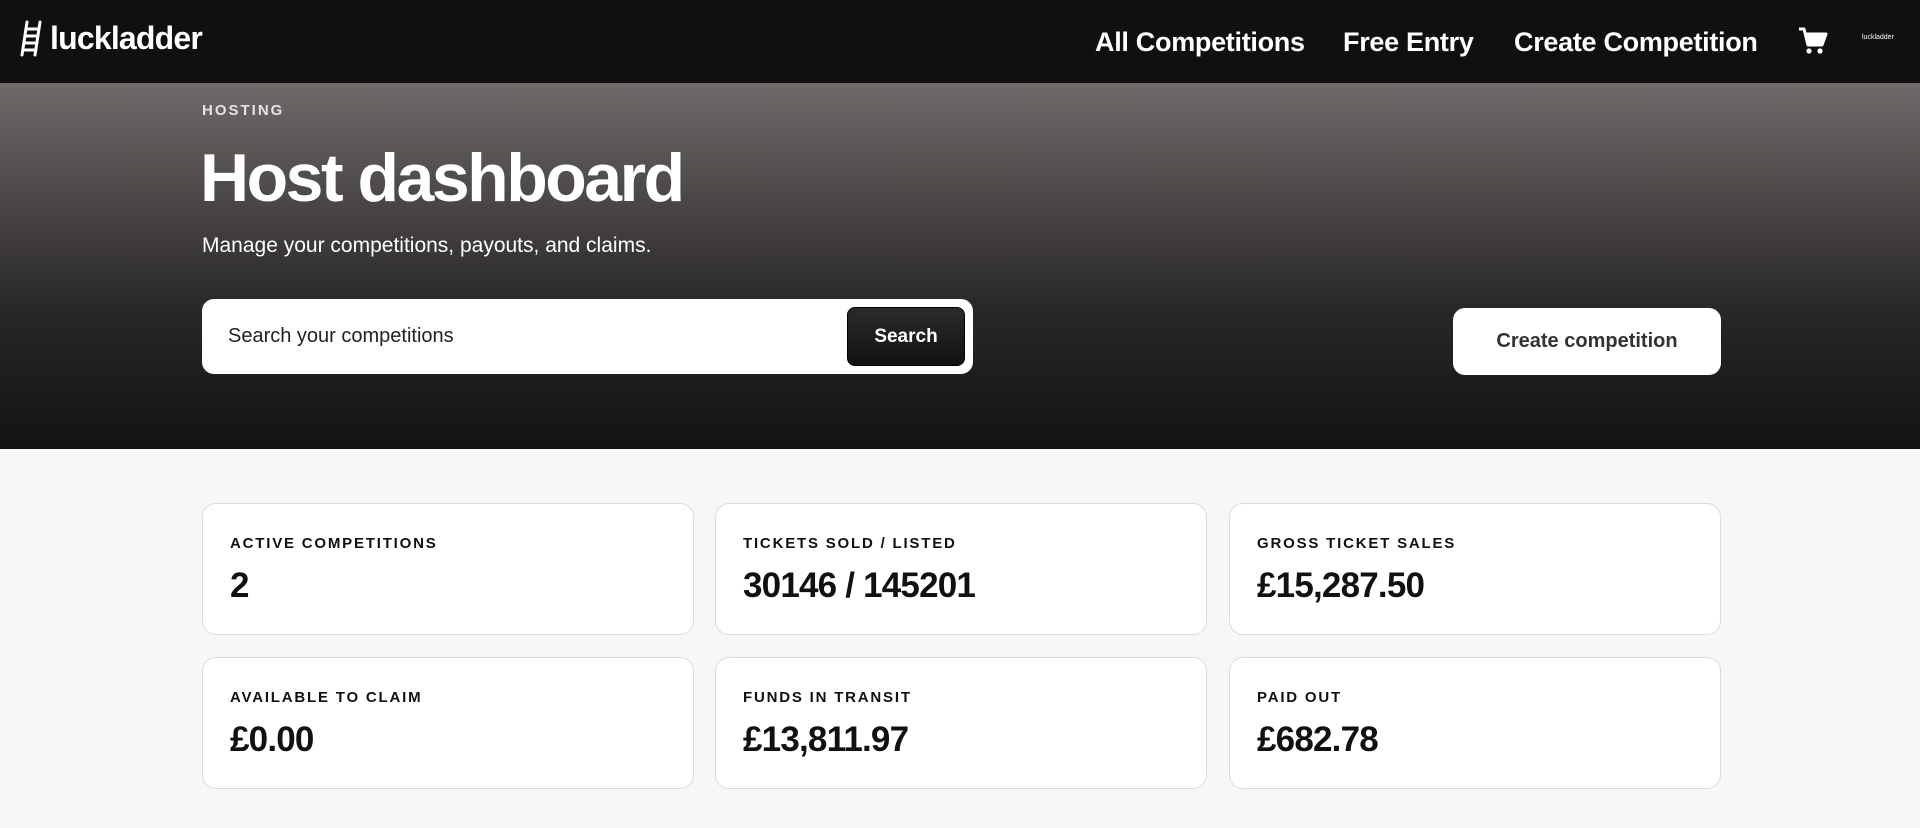 The height and width of the screenshot is (828, 1920). What do you see at coordinates (961, 723) in the screenshot?
I see `stat-card-funds-in-transit: FUNDS IN TRANSIT £13,811.97` at bounding box center [961, 723].